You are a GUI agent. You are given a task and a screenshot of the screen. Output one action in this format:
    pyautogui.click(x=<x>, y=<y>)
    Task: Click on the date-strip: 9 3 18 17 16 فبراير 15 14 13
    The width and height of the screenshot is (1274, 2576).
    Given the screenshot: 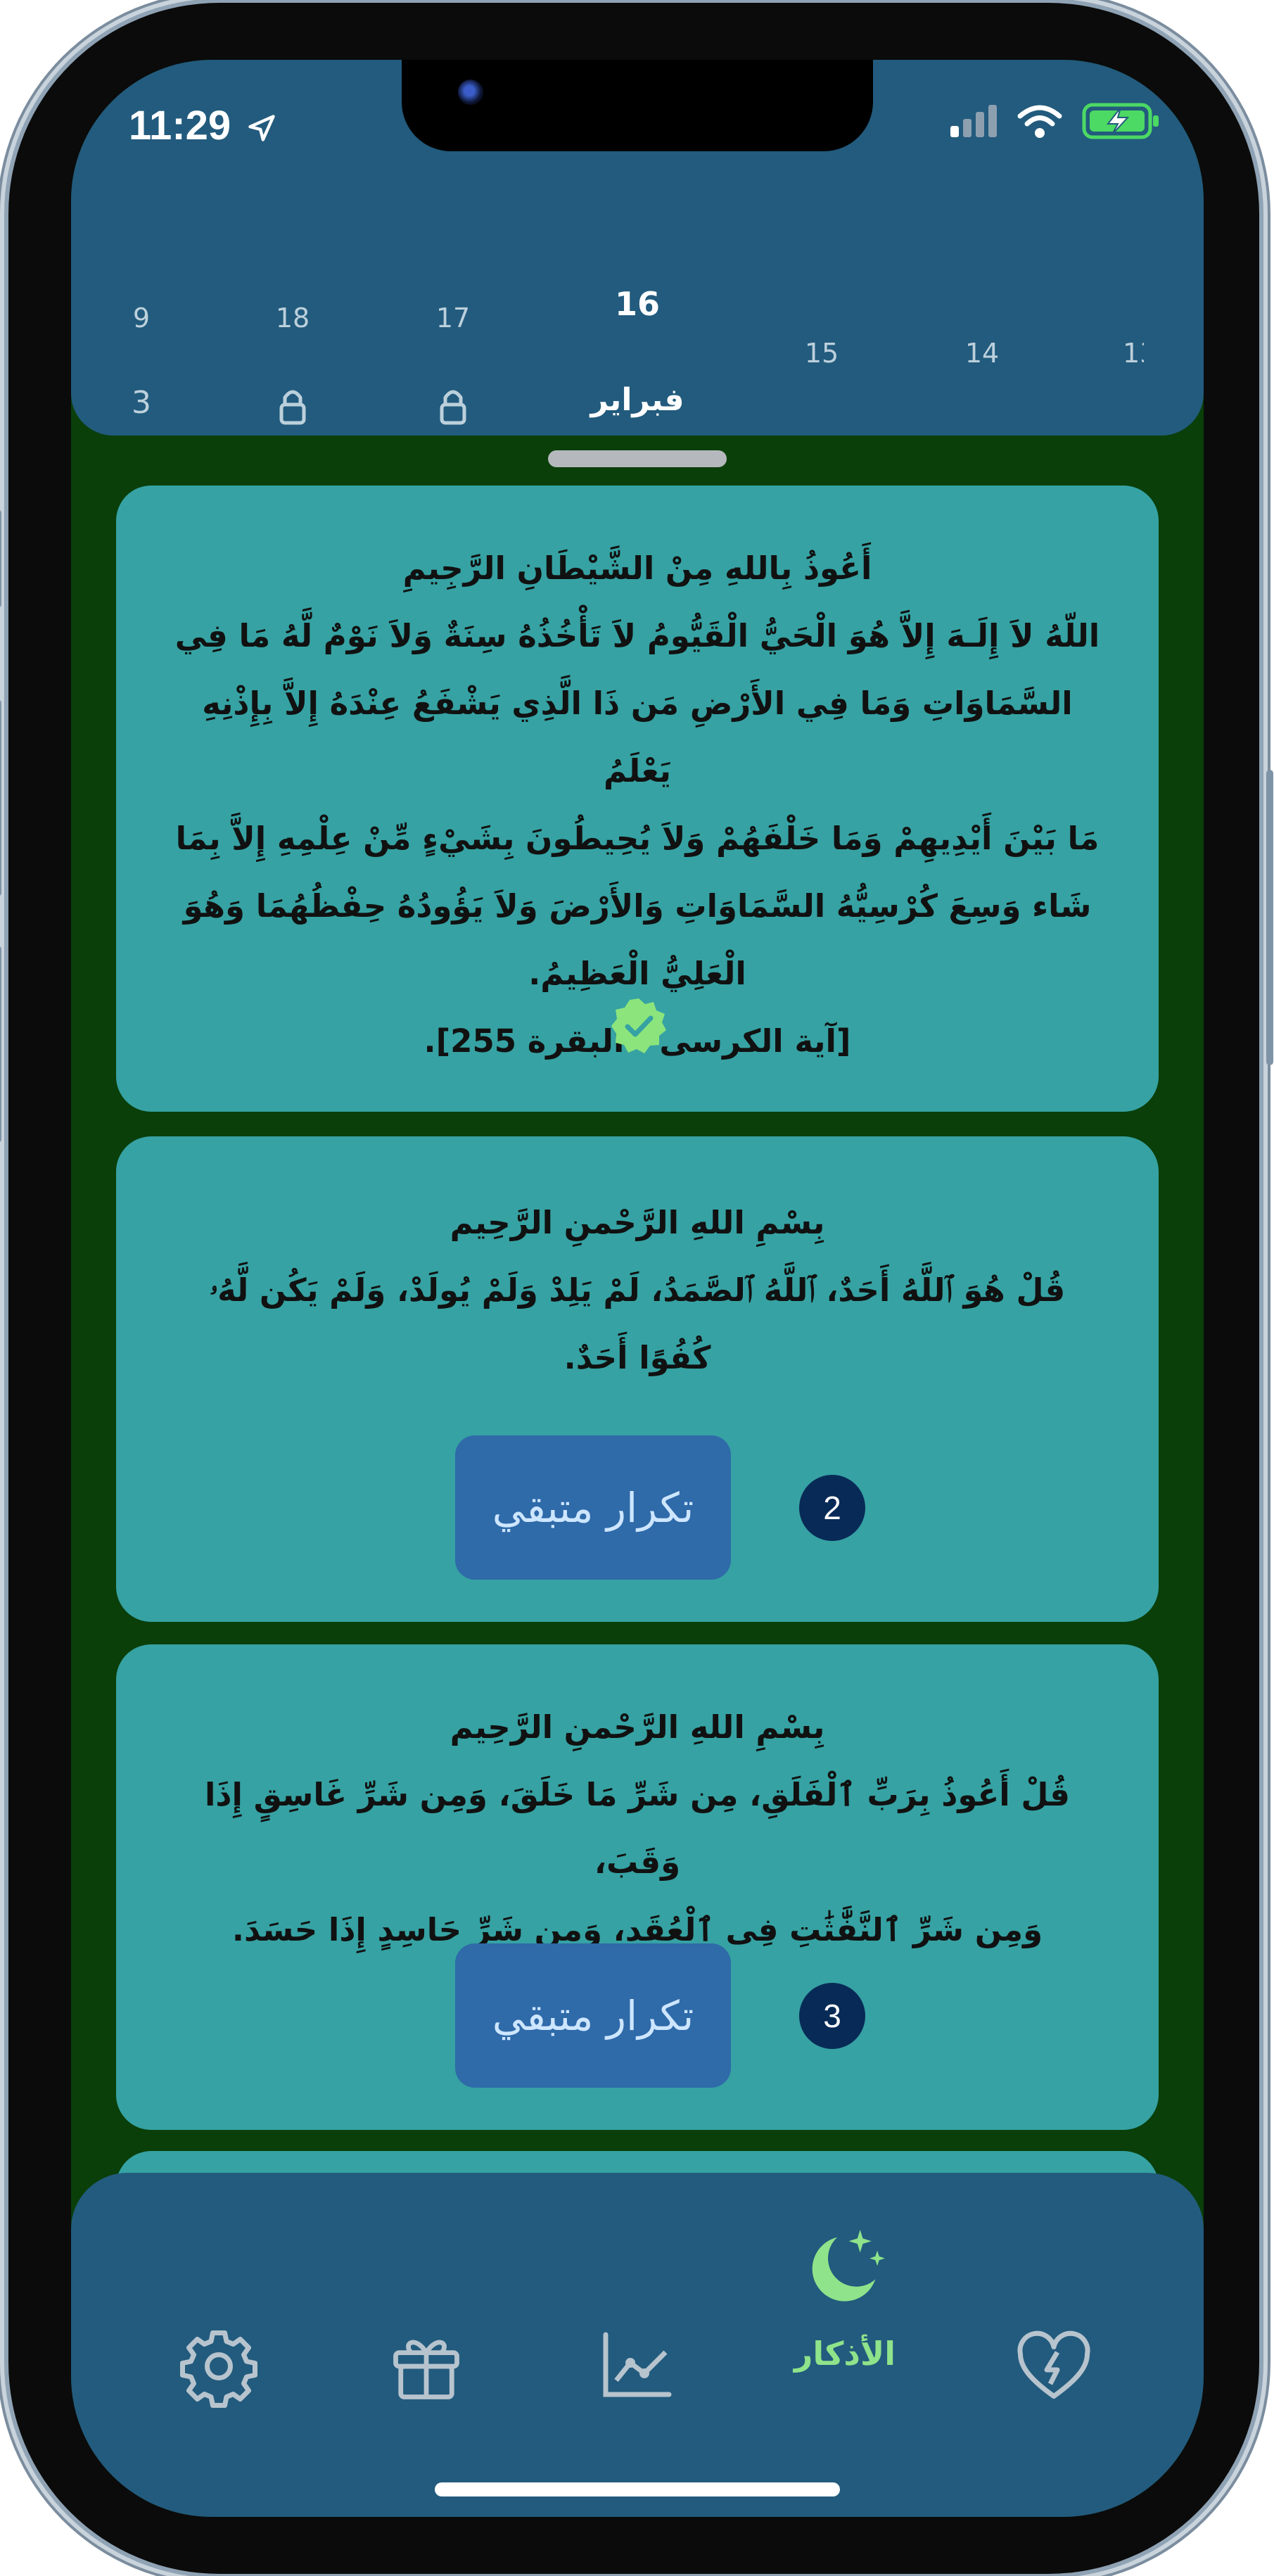 What is the action you would take?
    pyautogui.click(x=637, y=320)
    